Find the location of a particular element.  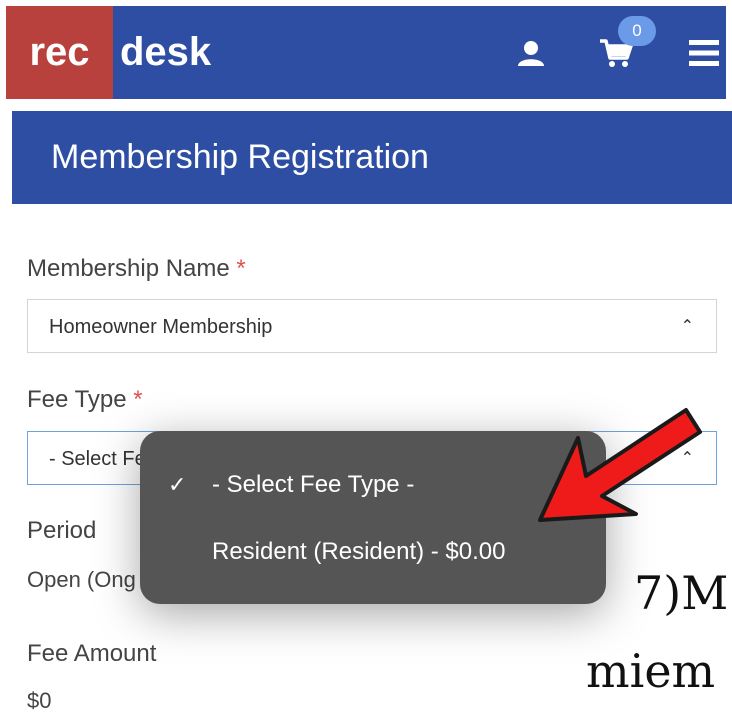

user-icon is located at coordinates (531, 53).